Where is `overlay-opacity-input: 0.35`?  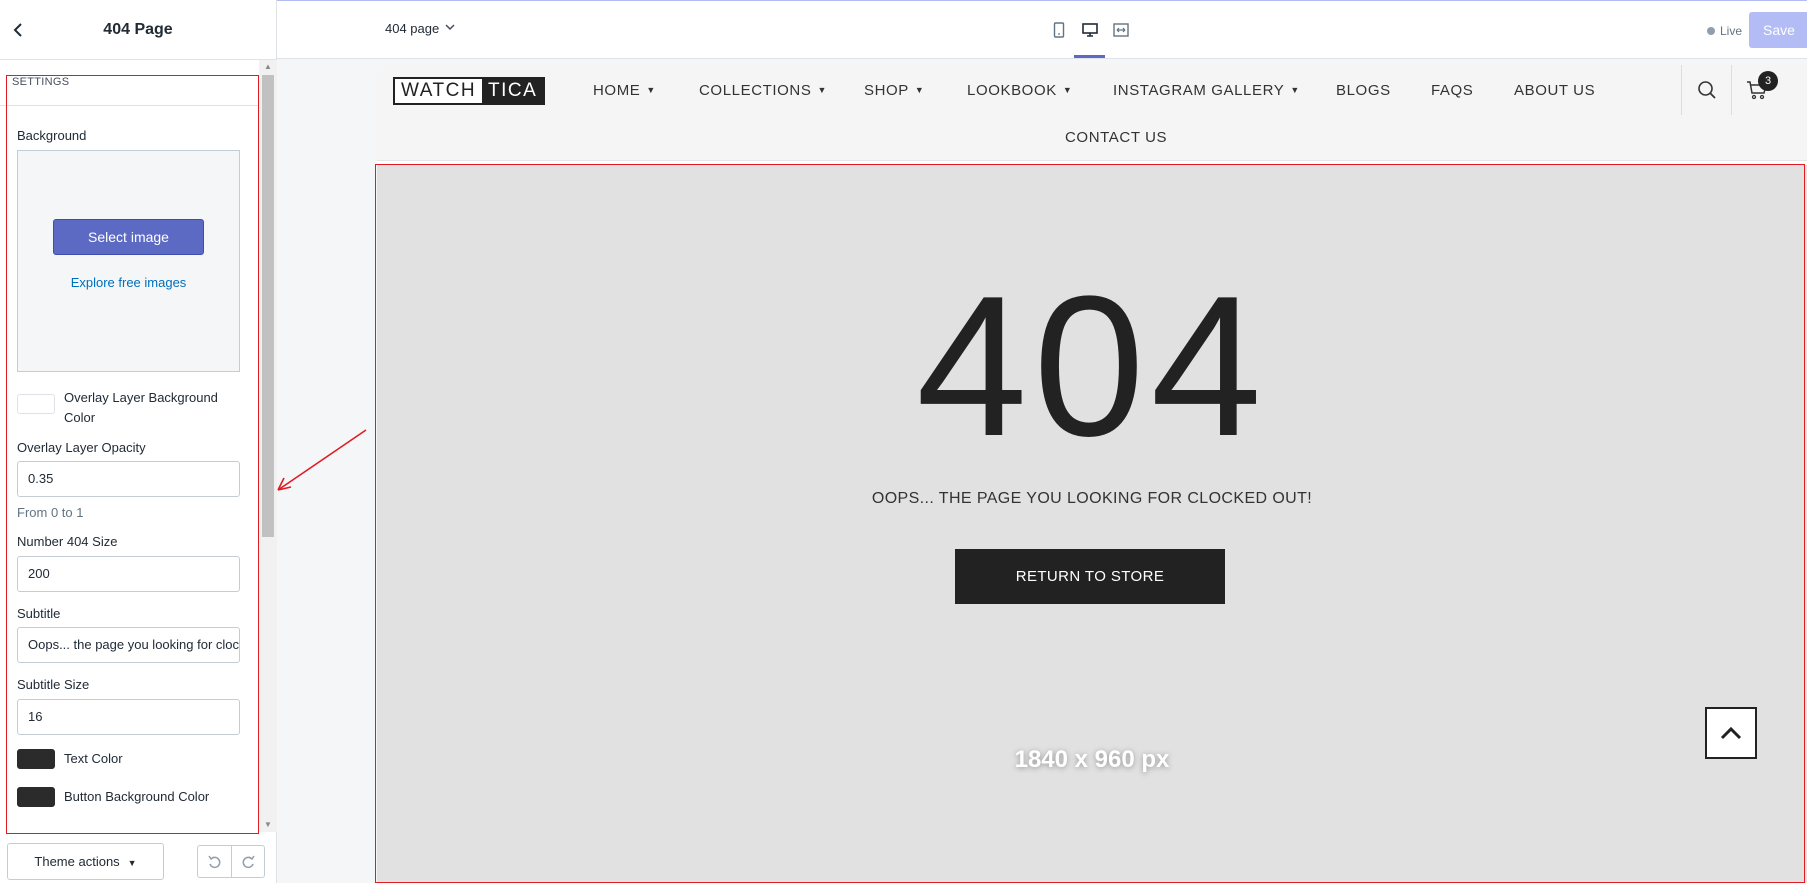
overlay-opacity-input: 0.35 is located at coordinates (128, 479).